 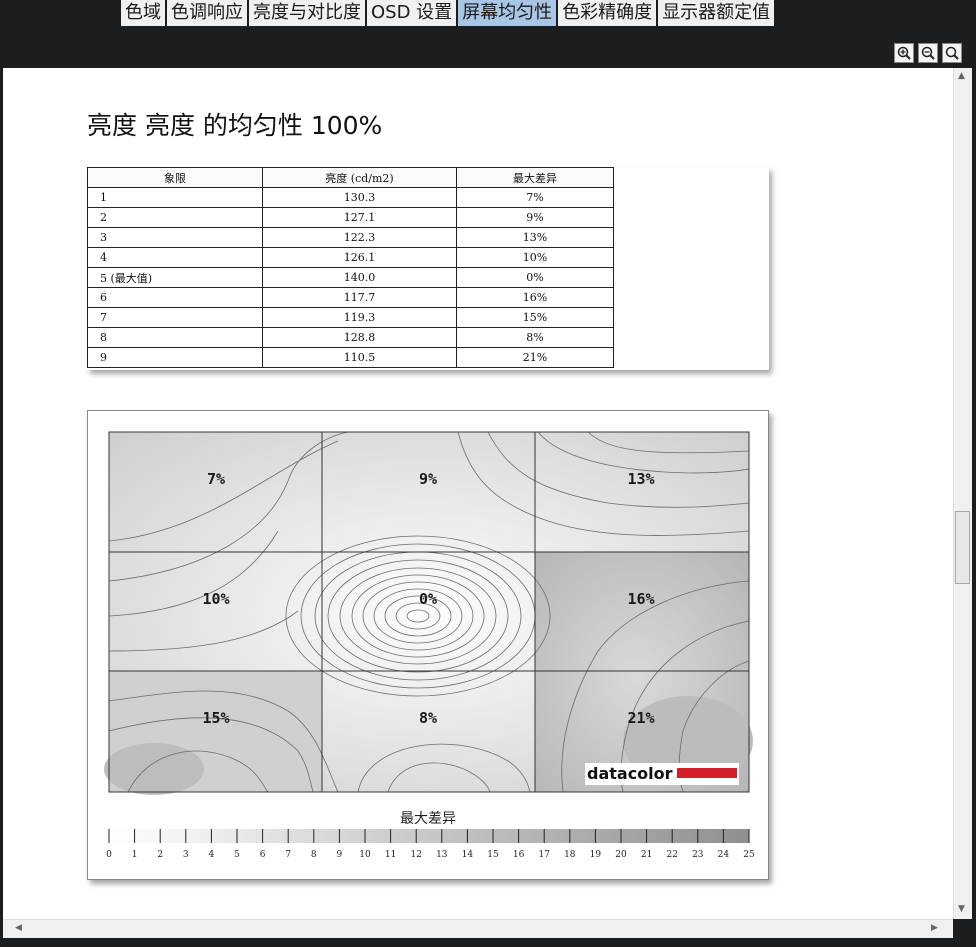 I want to click on tab-color-gamut: 色域, so click(x=143, y=13).